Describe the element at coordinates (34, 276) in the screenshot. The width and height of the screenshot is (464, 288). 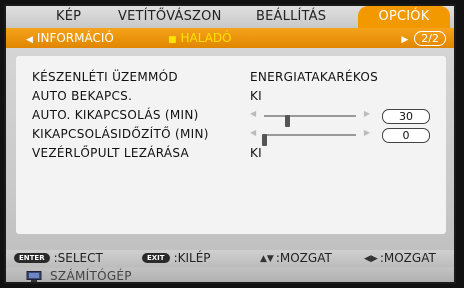
I see `monitor-icon` at that location.